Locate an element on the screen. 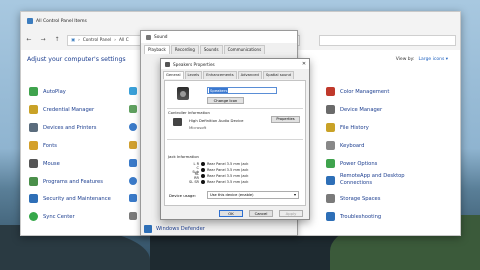 The width and height of the screenshot is (480, 270). breadcrumb-control-panel: Control Panel is located at coordinates (97, 40).